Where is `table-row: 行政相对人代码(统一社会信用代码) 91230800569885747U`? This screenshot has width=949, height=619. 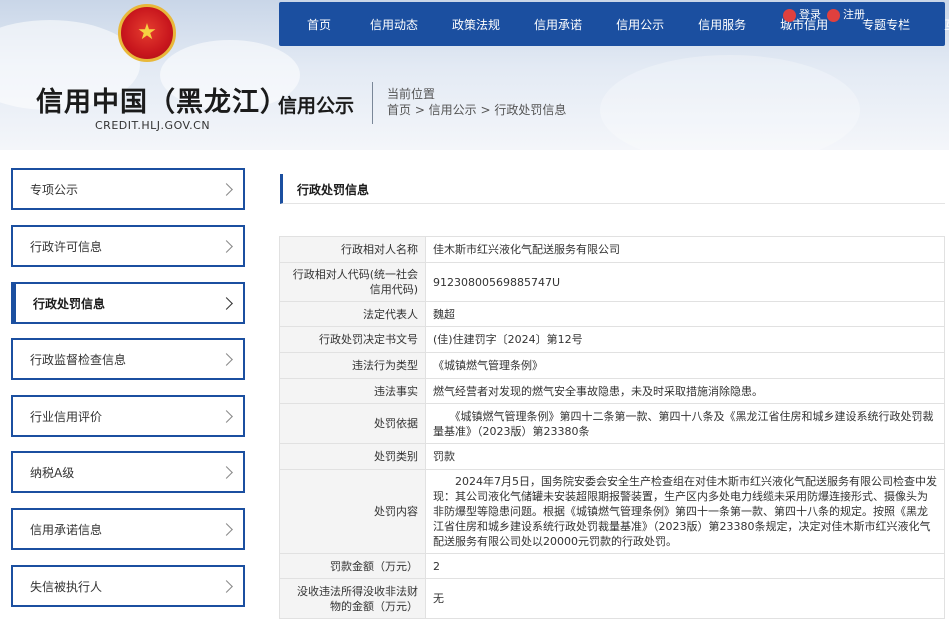
table-row: 行政相对人代码(统一社会信用代码) 91230800569885747U is located at coordinates (612, 282).